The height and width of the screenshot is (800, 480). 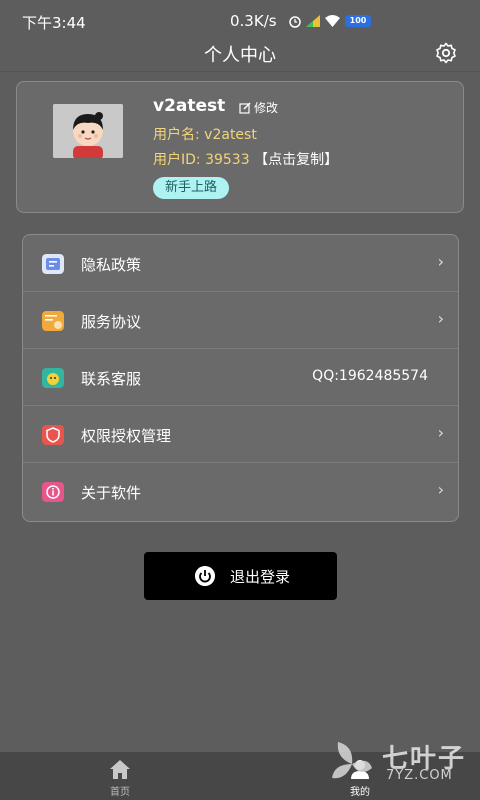 I want to click on logout-label: 退出登录, so click(x=260, y=577).